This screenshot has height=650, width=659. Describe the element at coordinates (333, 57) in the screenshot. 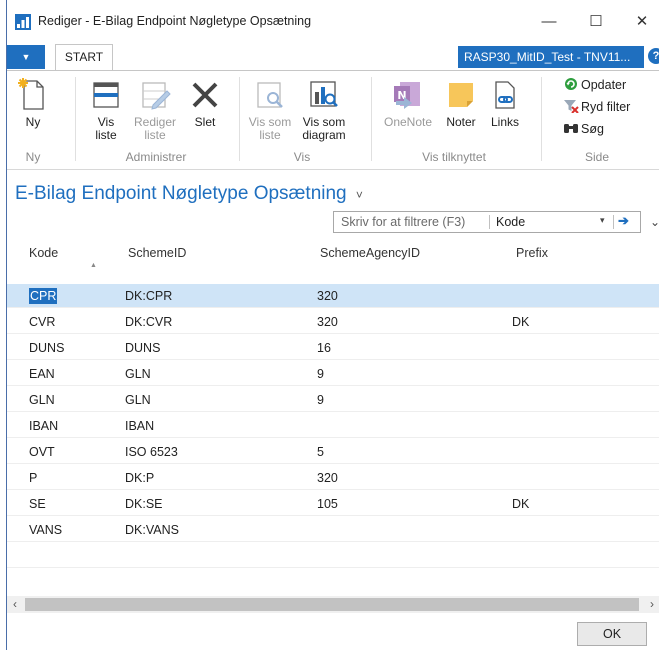

I see `ribbon-tab-strip: ▼ START RASP30_MitID_Test - TNV11... ?` at that location.